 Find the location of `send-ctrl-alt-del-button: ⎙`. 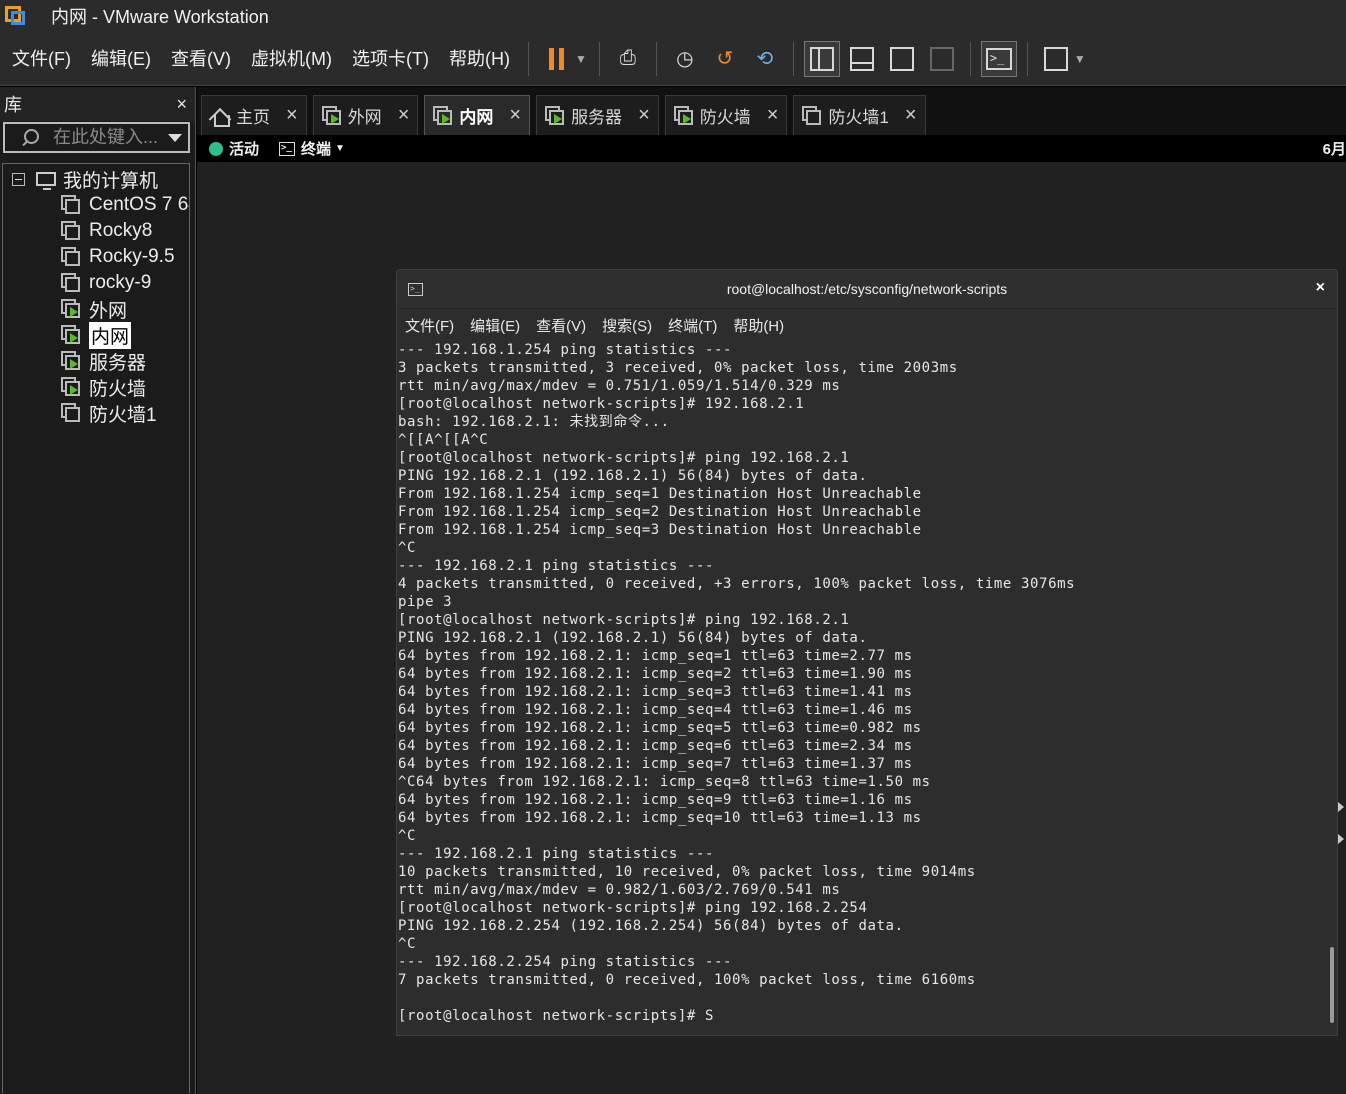

send-ctrl-alt-del-button: ⎙ is located at coordinates (628, 59).